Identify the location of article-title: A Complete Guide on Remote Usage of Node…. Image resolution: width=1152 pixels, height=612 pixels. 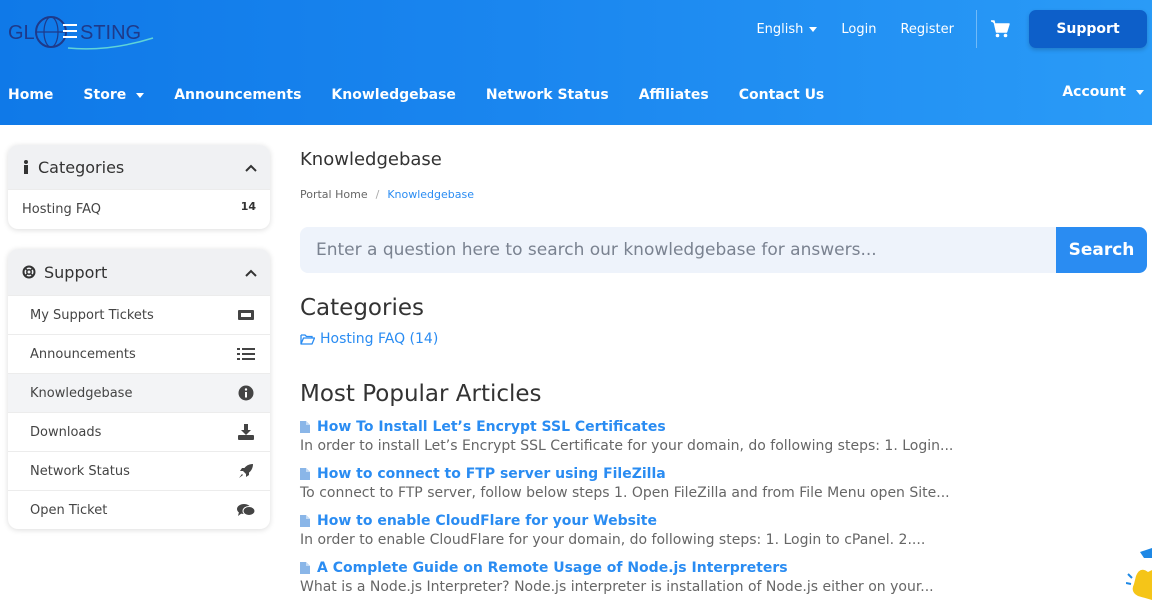
(552, 568).